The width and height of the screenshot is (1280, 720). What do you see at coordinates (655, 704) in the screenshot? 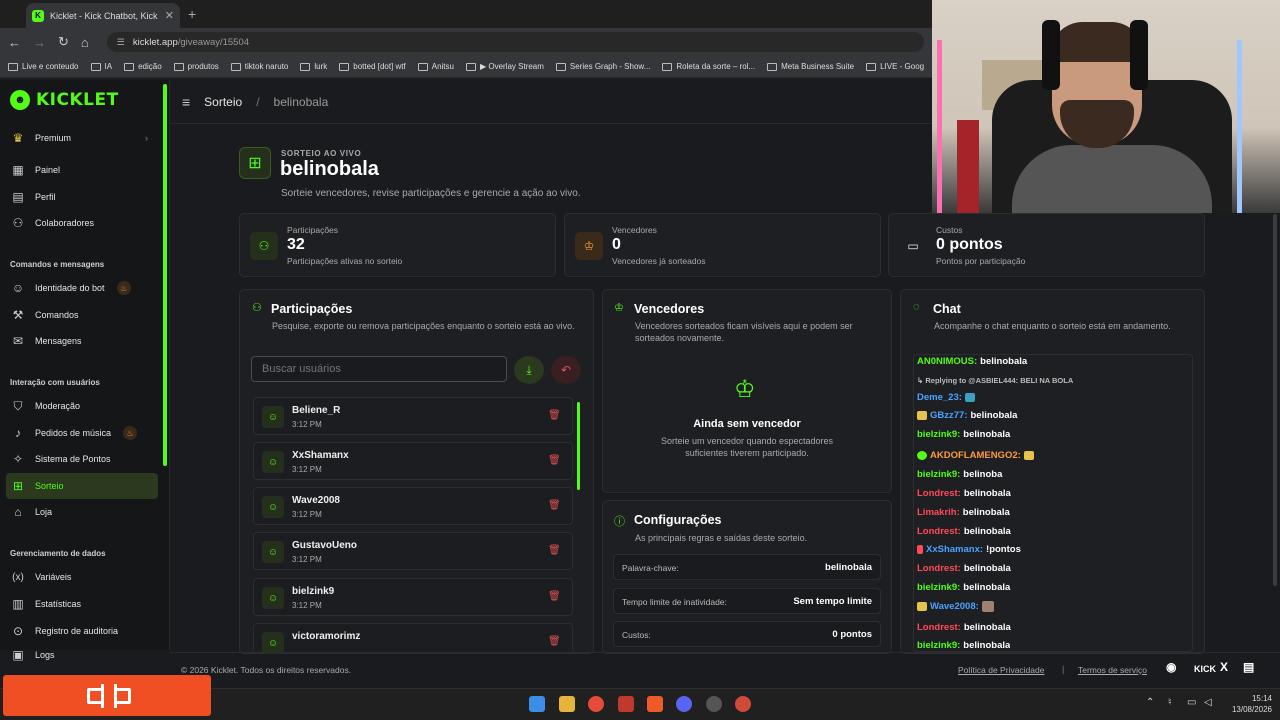
I see `brave-icon` at bounding box center [655, 704].